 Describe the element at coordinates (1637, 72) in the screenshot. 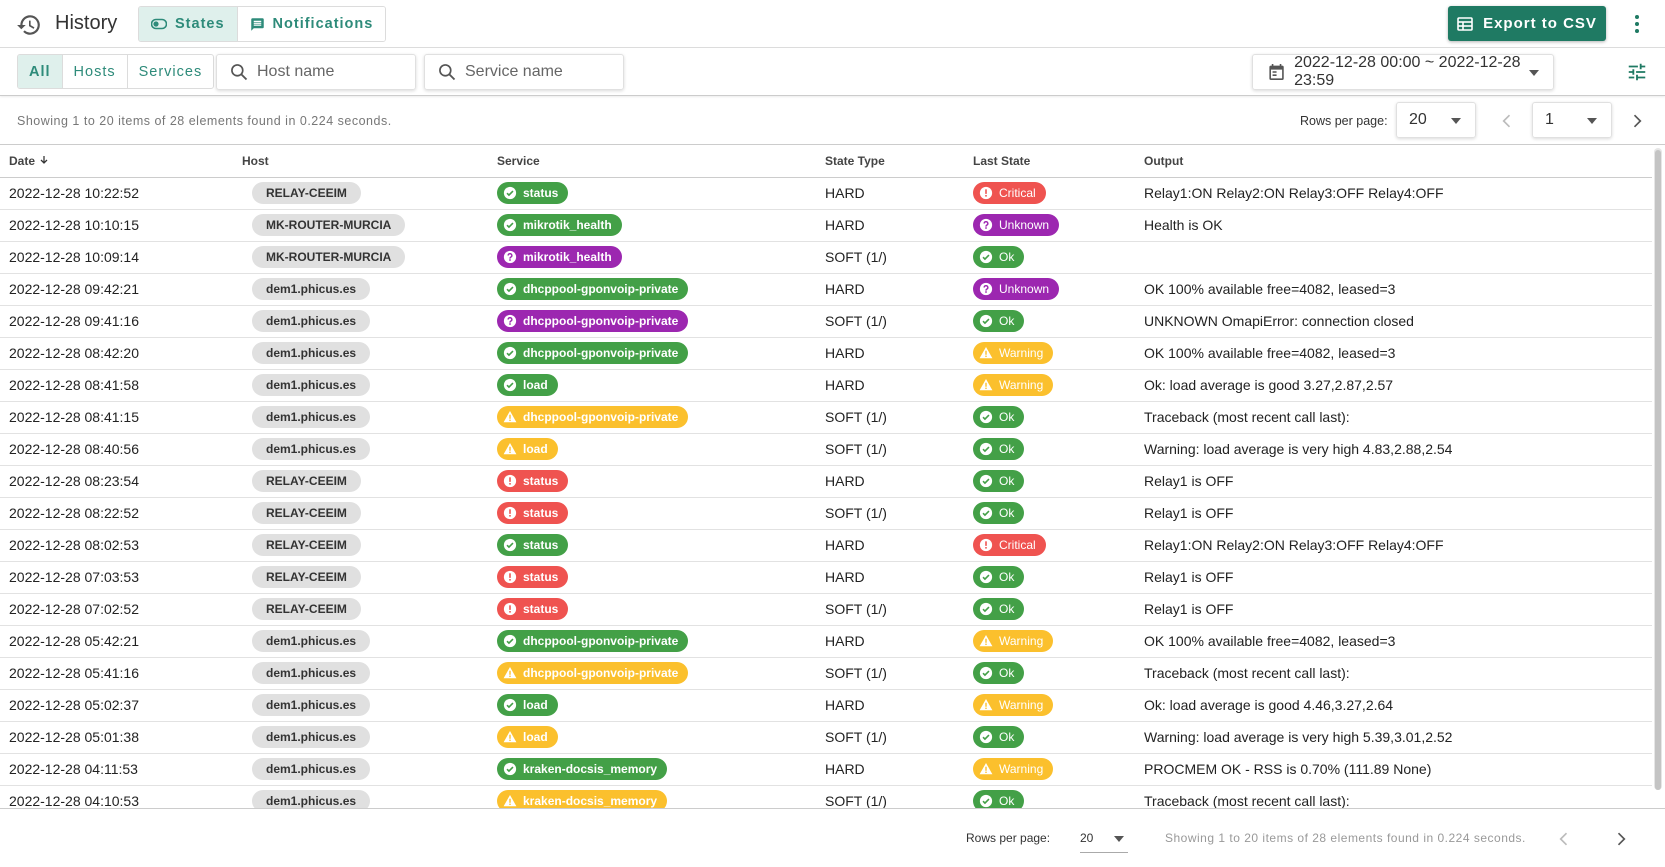

I see `tune-icon` at that location.